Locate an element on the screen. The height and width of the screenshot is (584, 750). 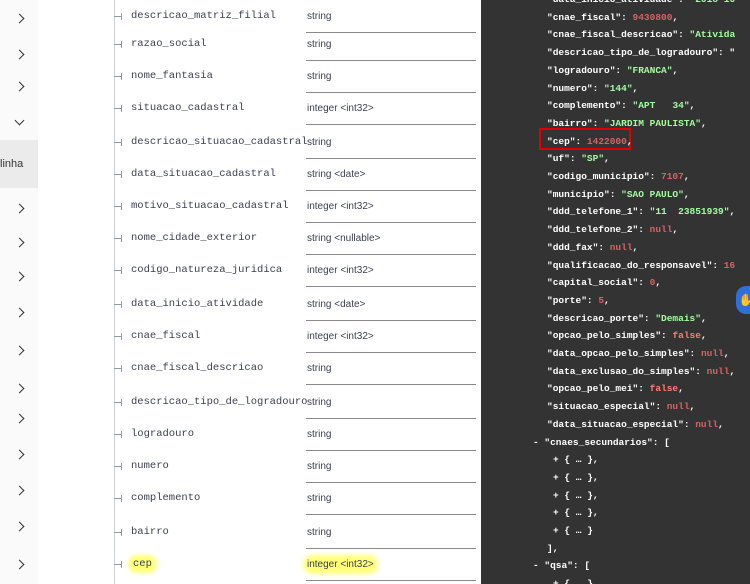
field-name: logradouro is located at coordinates (162, 434).